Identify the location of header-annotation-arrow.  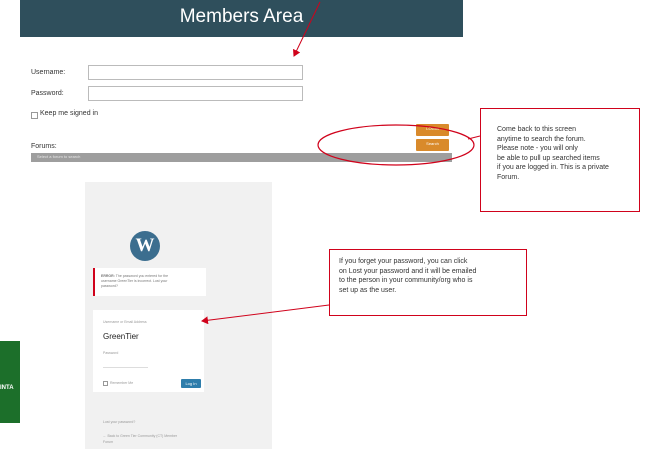
(306, 29).